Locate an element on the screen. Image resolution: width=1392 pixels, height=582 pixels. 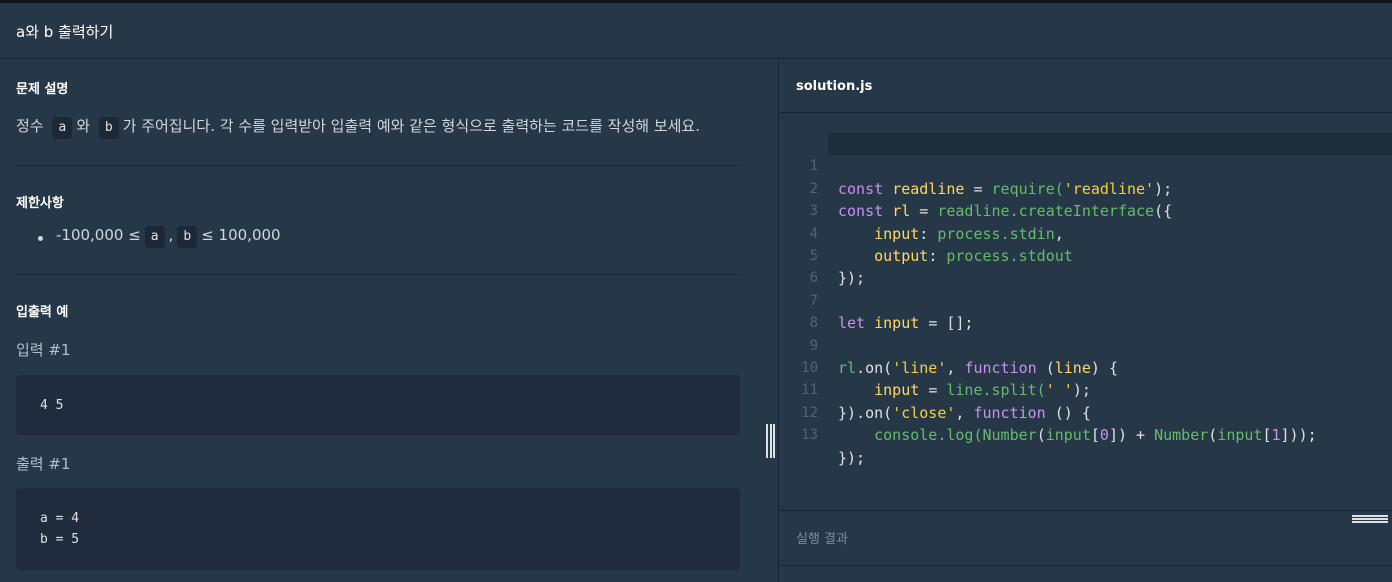
code-line: 13 }); is located at coordinates (1086, 434).